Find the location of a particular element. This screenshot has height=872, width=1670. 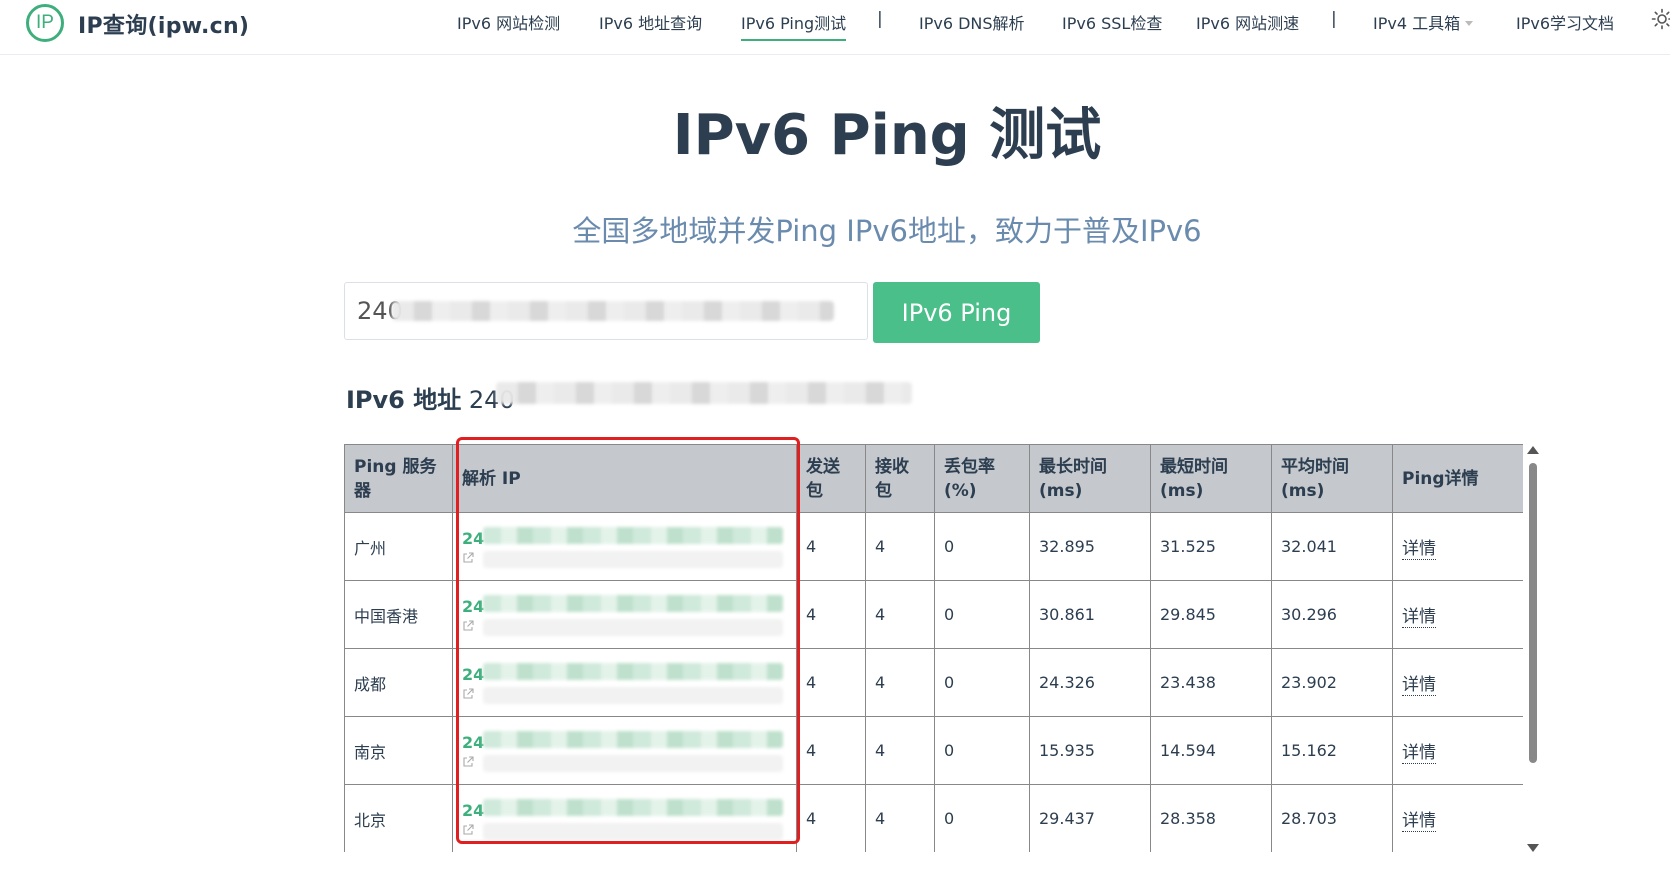

cell-avg: 28.703 is located at coordinates (1332, 818).